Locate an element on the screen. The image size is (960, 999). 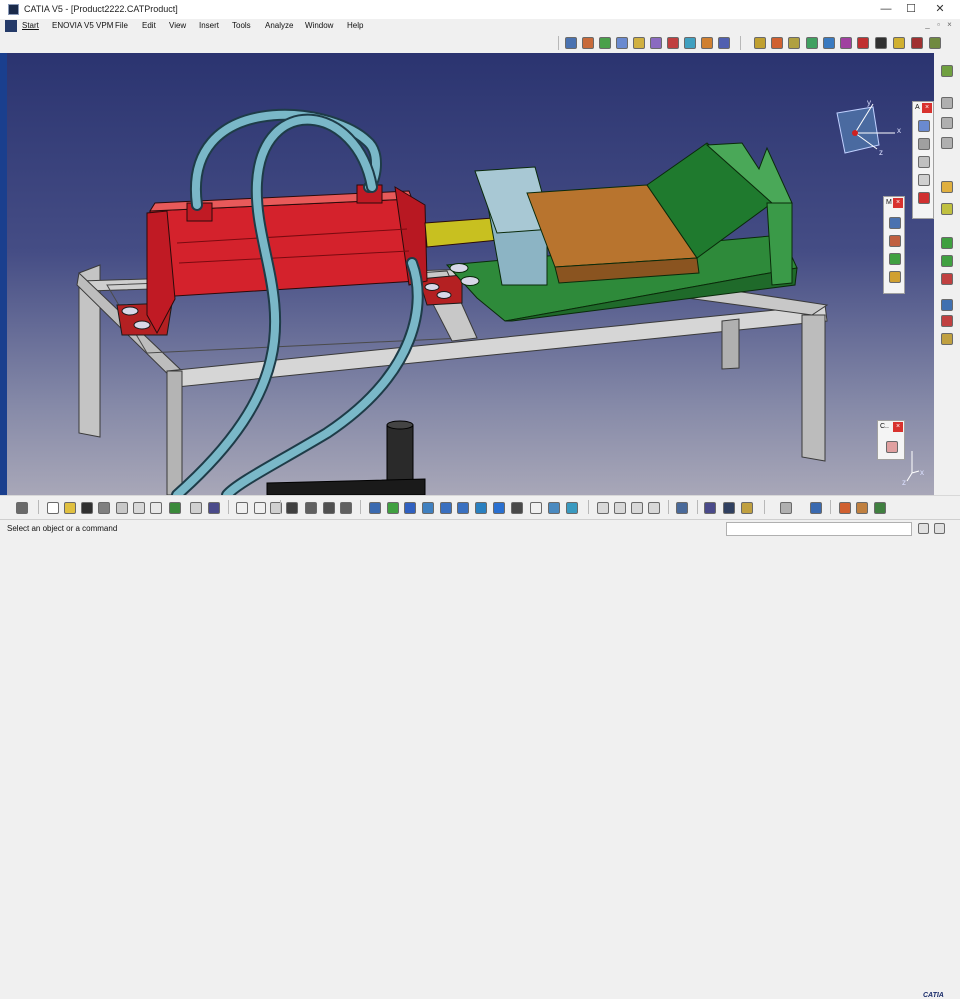
pan-icon is located at coordinates (410, 508).